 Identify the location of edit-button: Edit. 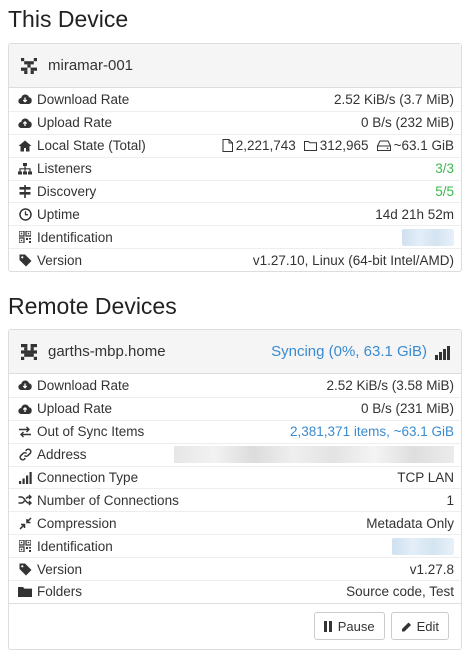
(419, 626).